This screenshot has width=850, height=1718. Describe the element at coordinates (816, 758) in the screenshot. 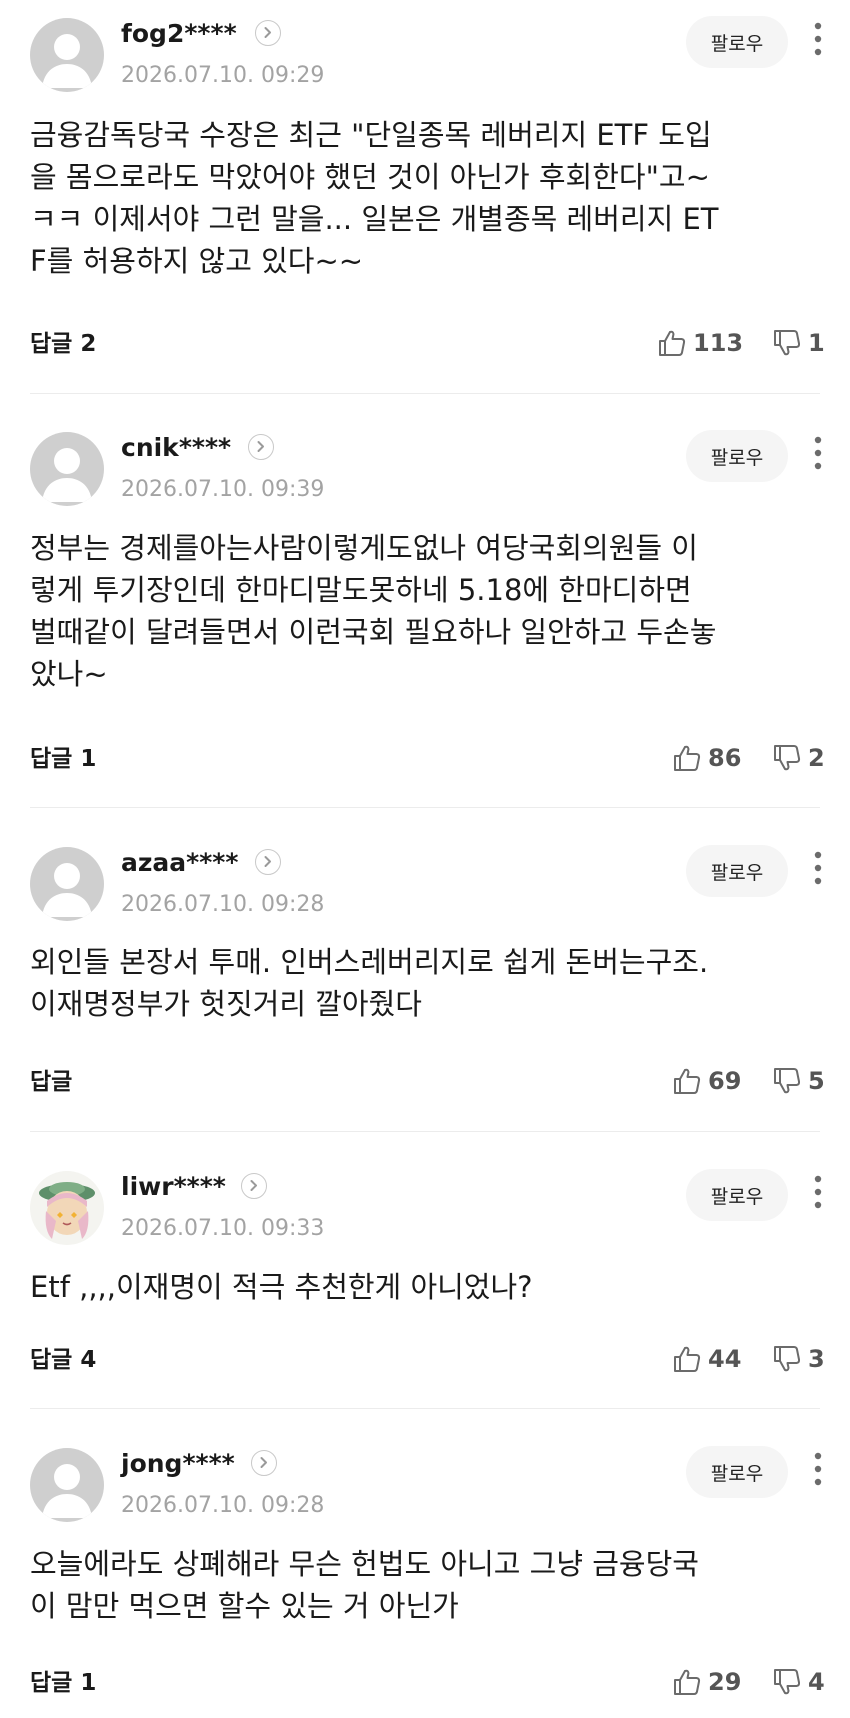

I see `dislike-count: 2` at that location.